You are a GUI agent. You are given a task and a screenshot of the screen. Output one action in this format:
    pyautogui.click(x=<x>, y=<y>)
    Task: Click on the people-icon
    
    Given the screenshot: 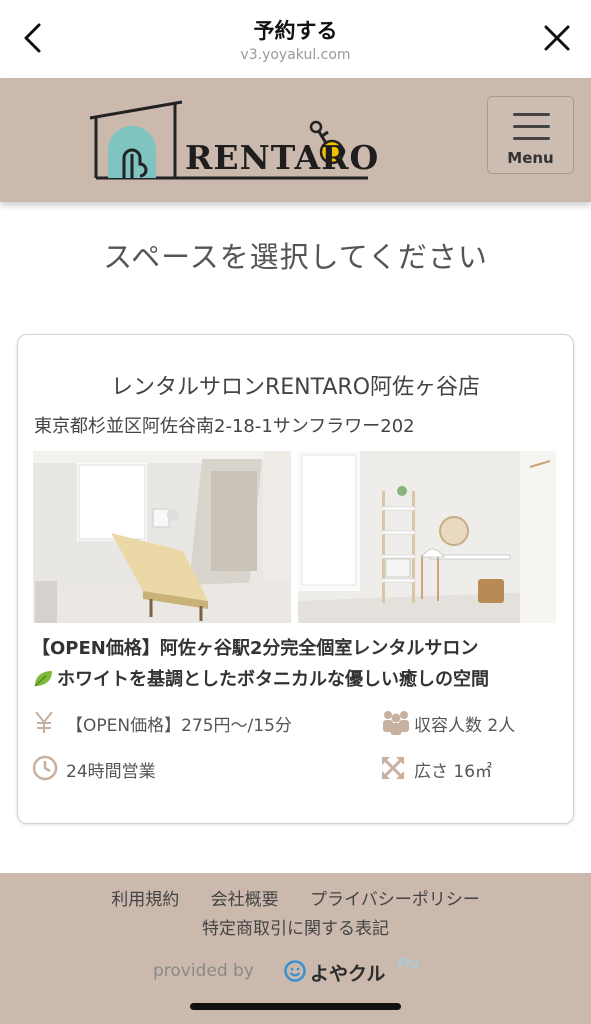 What is the action you would take?
    pyautogui.click(x=396, y=723)
    